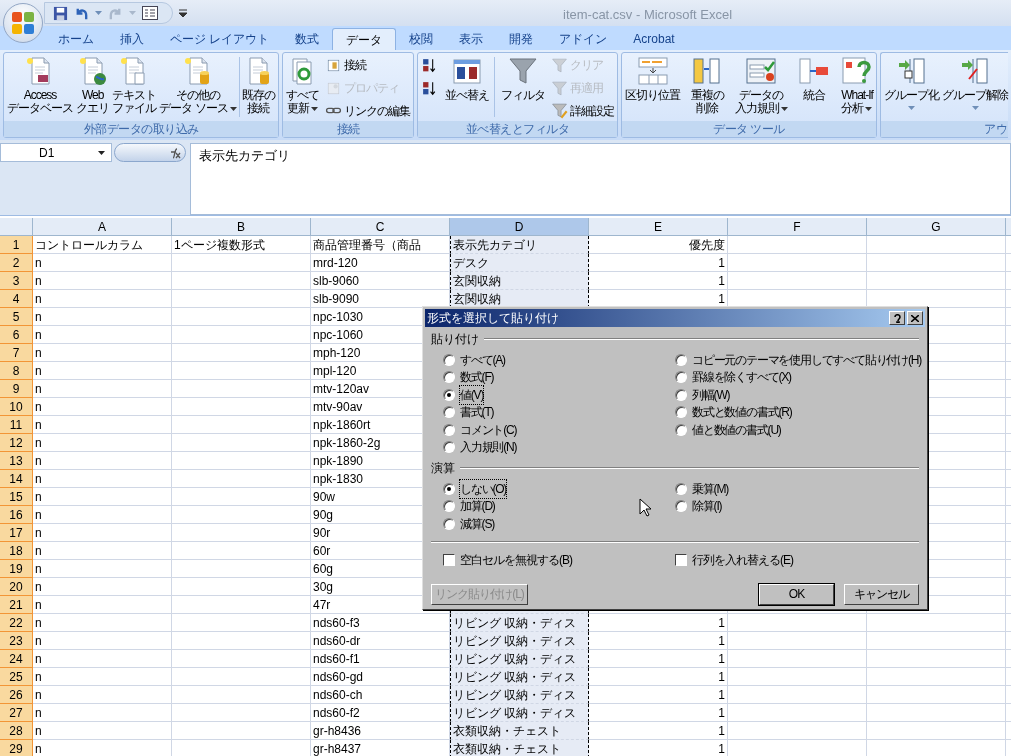  I want to click on ribbon-button: 区切り位置, so click(652, 87).